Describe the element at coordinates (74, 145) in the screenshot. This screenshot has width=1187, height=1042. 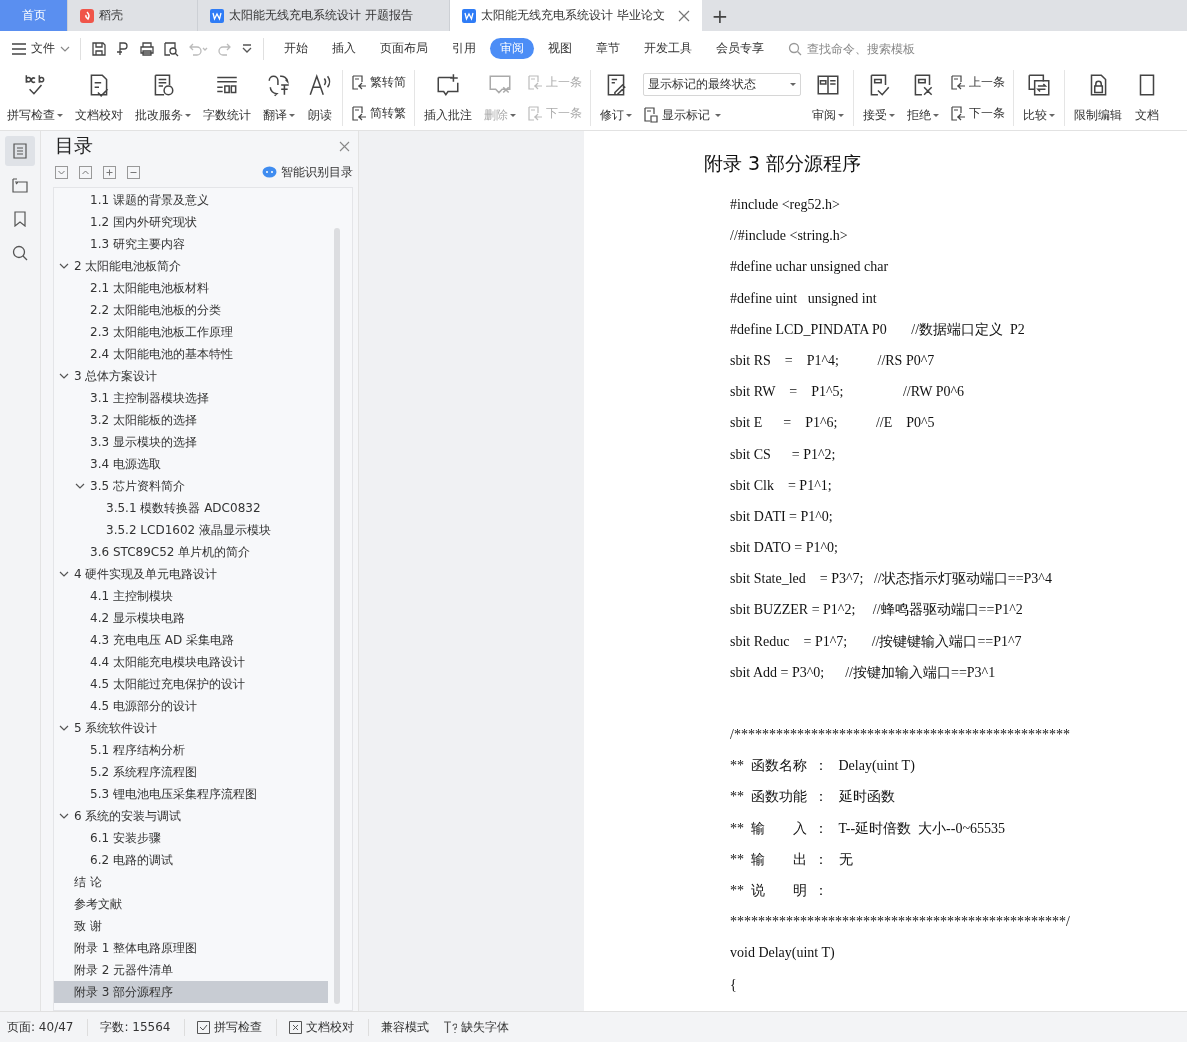
I see `panel-title: 目录` at that location.